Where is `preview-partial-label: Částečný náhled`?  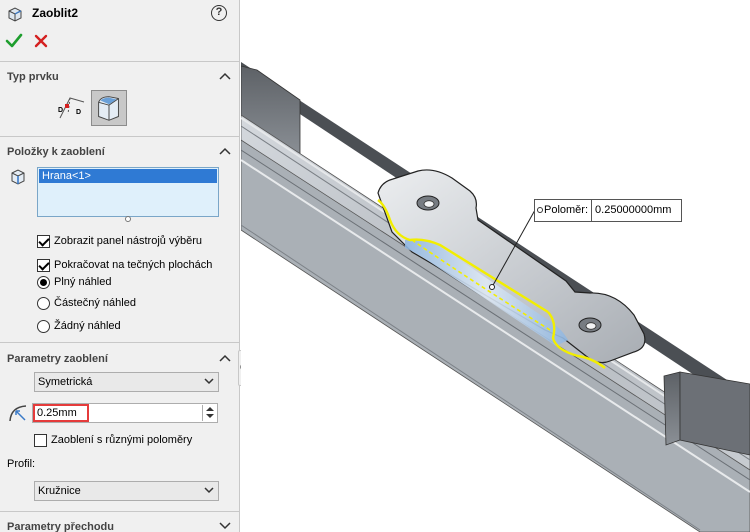
preview-partial-label: Částečný náhled is located at coordinates (95, 303).